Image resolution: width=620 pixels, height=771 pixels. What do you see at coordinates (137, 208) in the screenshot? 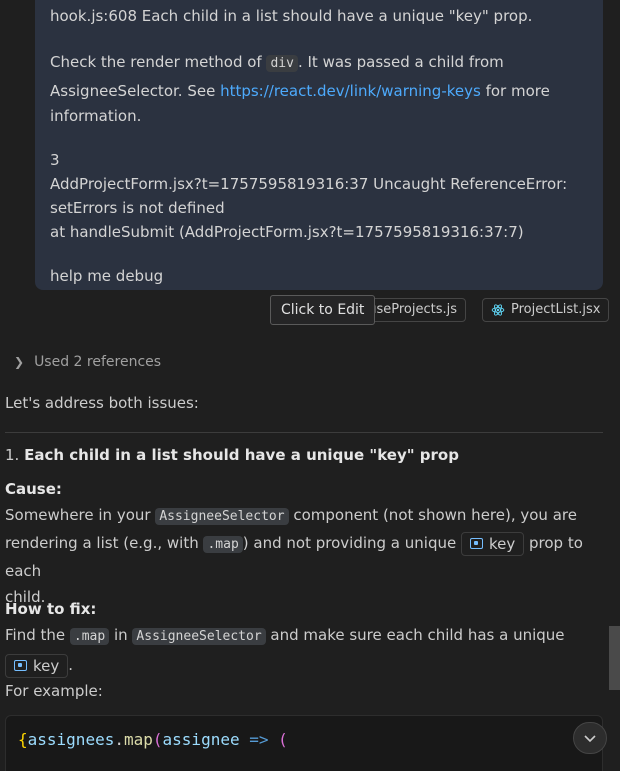
I see `error-line-2: setErrors is not defined` at bounding box center [137, 208].